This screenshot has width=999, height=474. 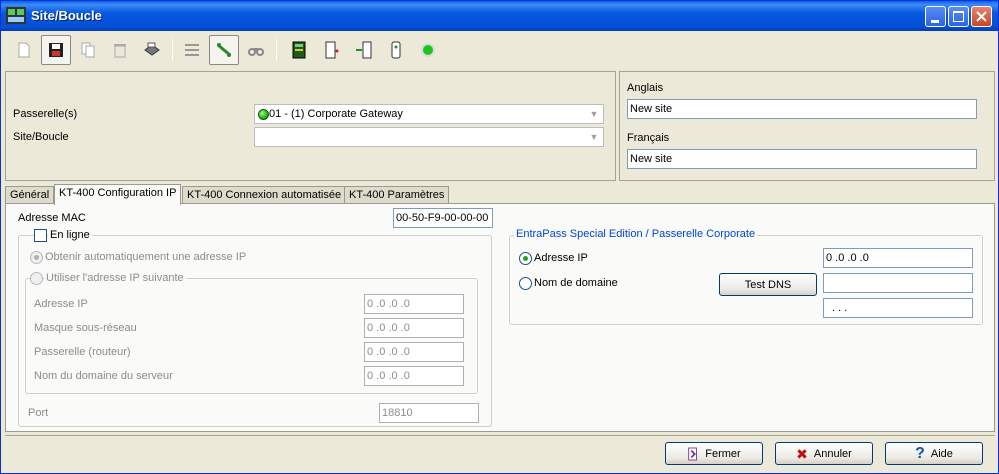 I want to click on list-view-button, so click(x=192, y=50).